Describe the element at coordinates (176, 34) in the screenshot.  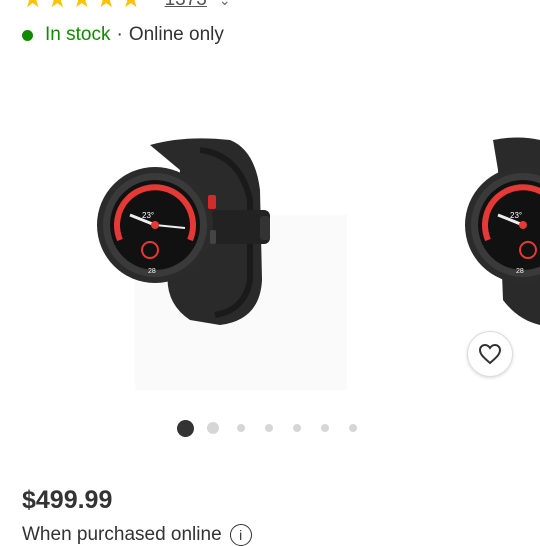
I see `fulfillment-channel: Online only` at that location.